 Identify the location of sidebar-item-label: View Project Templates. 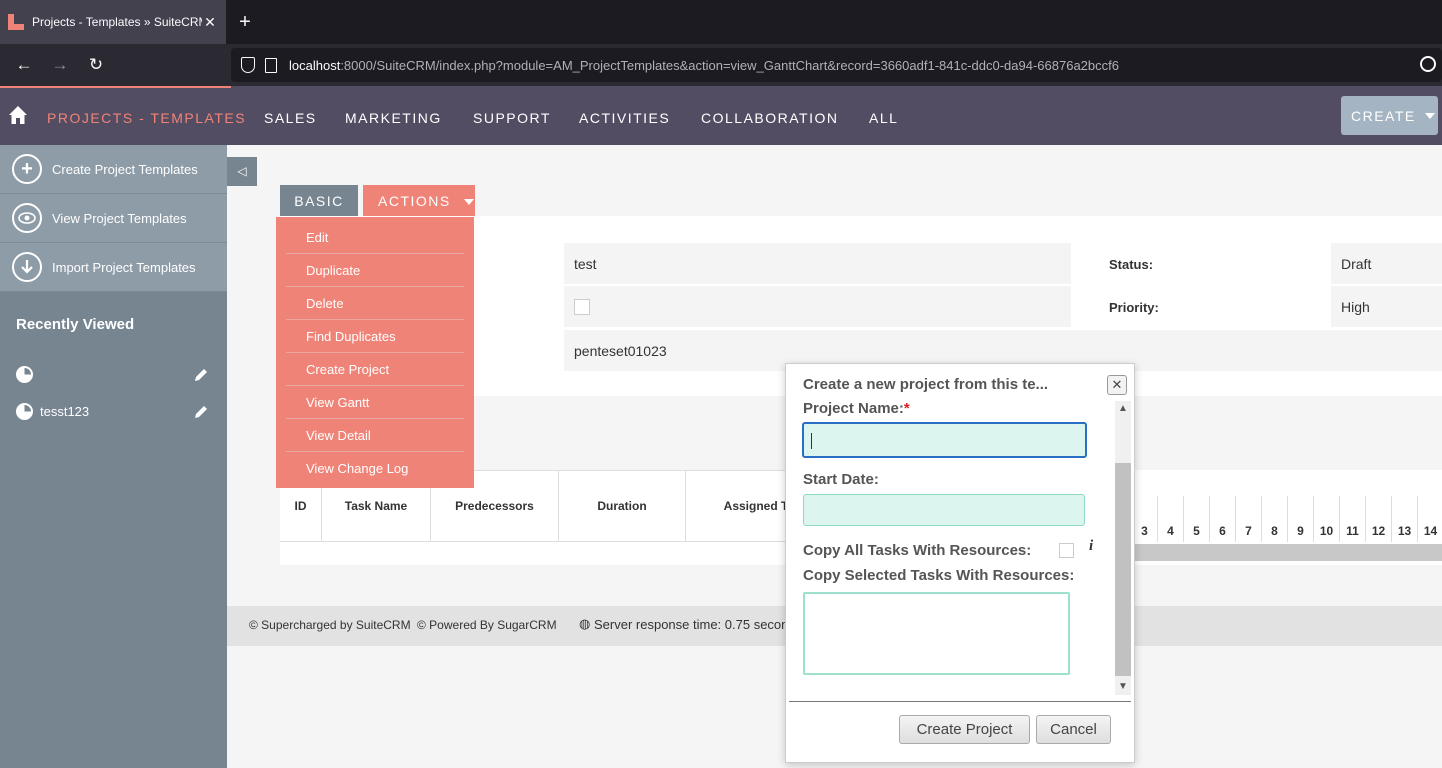
(119, 218).